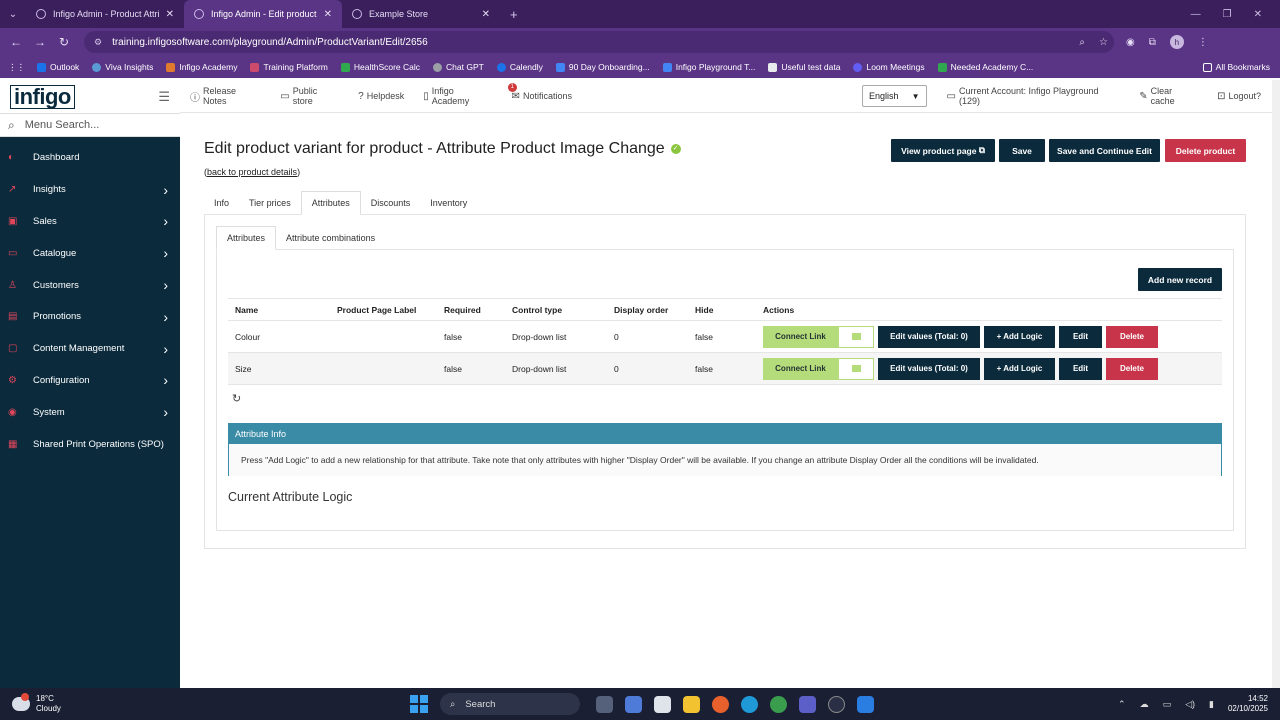 The image size is (1280, 720). I want to click on header-name: Name, so click(279, 310).